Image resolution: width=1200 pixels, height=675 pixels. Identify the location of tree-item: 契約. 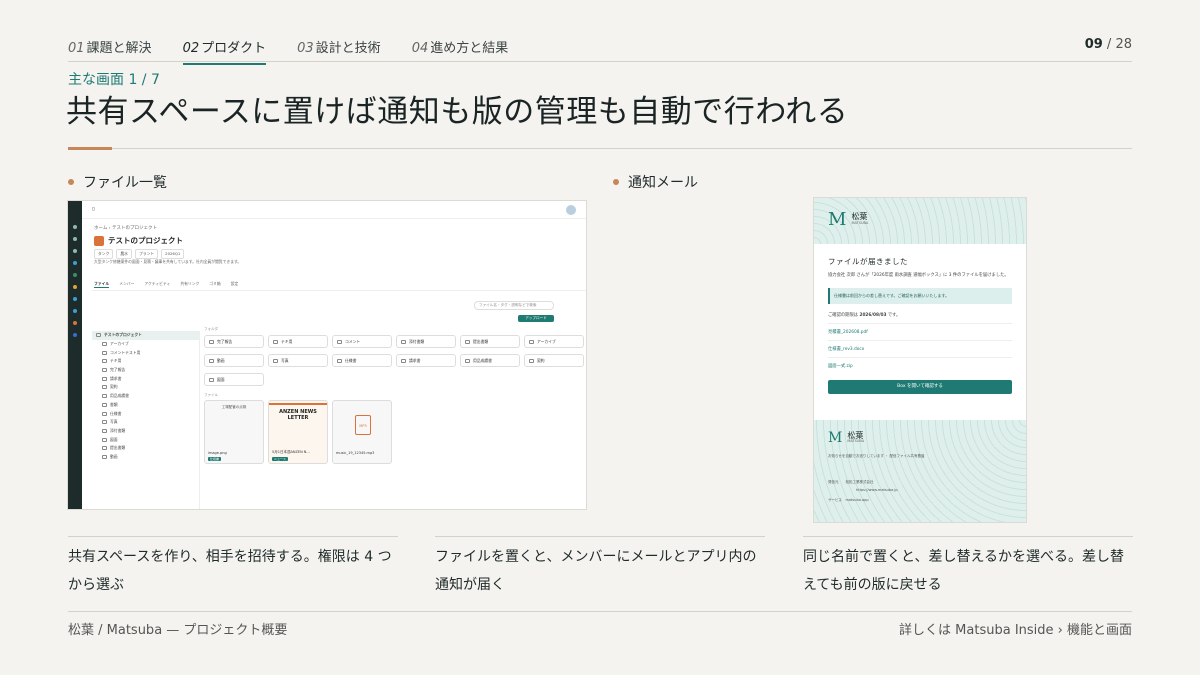
(145, 387).